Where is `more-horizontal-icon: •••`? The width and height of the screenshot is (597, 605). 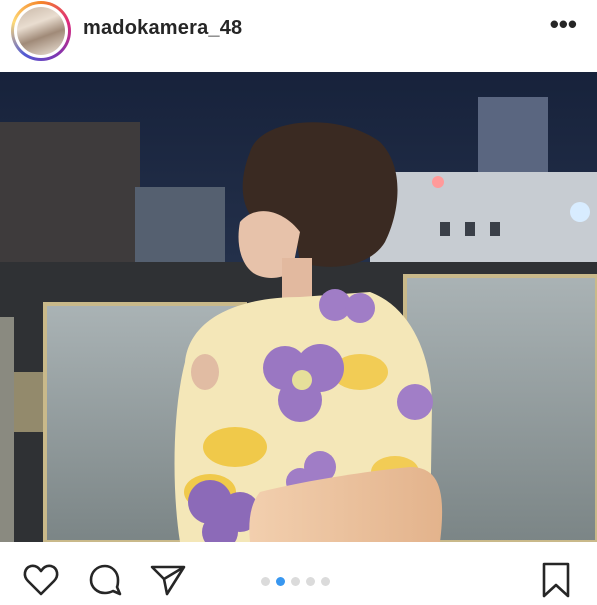
more-horizontal-icon: ••• is located at coordinates (563, 24).